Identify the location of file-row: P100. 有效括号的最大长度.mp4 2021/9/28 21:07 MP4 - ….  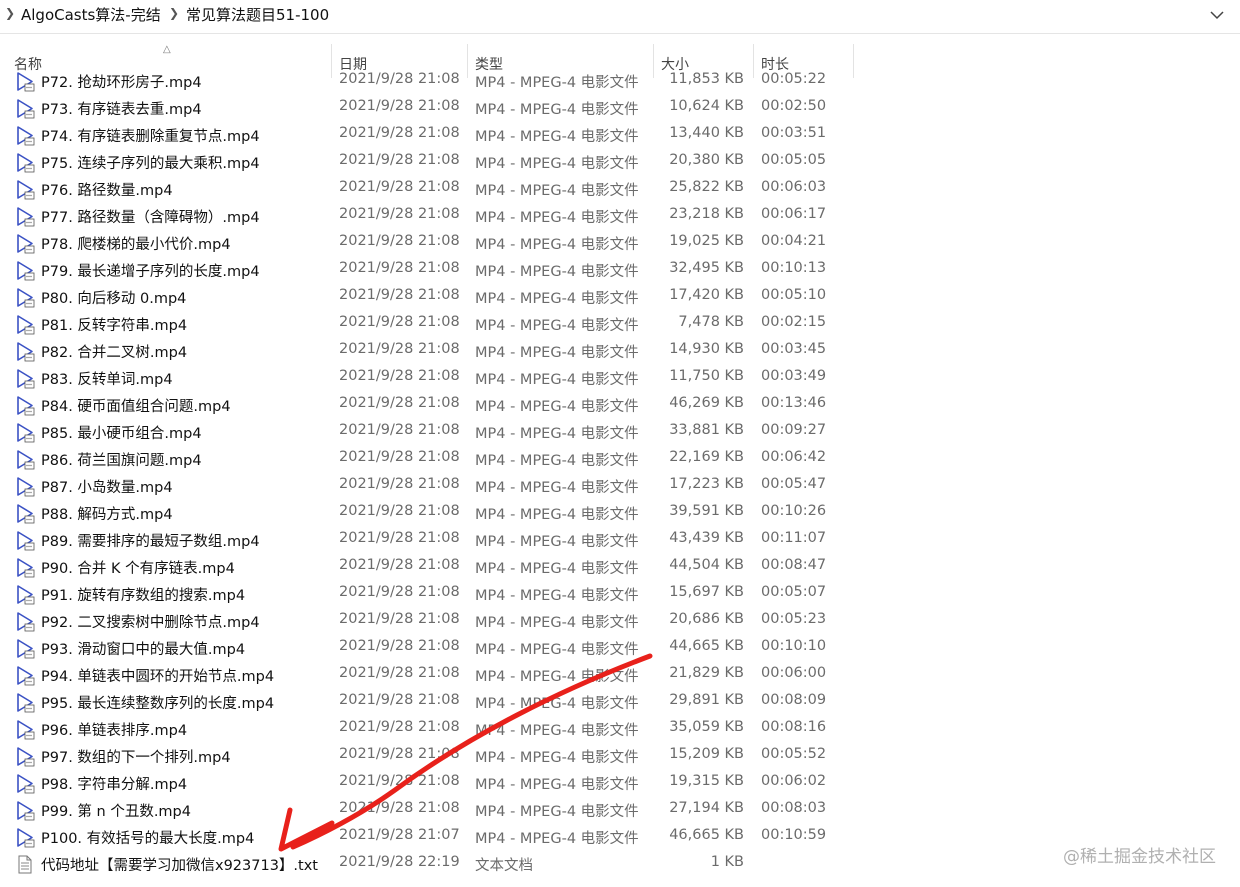
(620, 836).